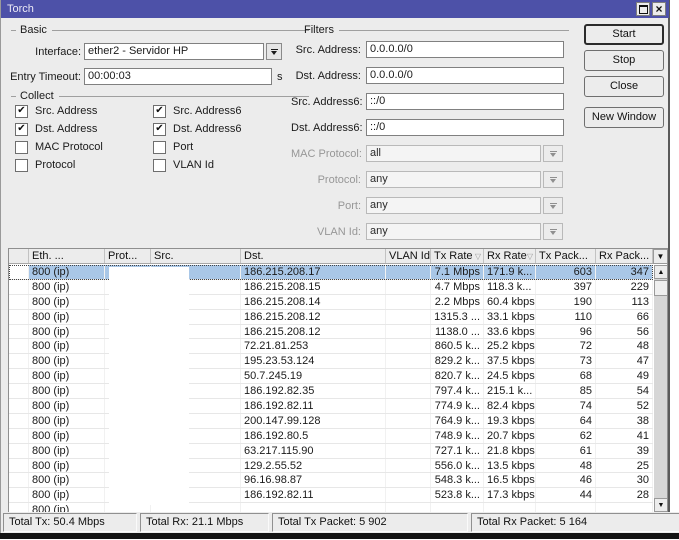  Describe the element at coordinates (313, 376) in the screenshot. I see `table-cell: 50.7.245.19` at that location.